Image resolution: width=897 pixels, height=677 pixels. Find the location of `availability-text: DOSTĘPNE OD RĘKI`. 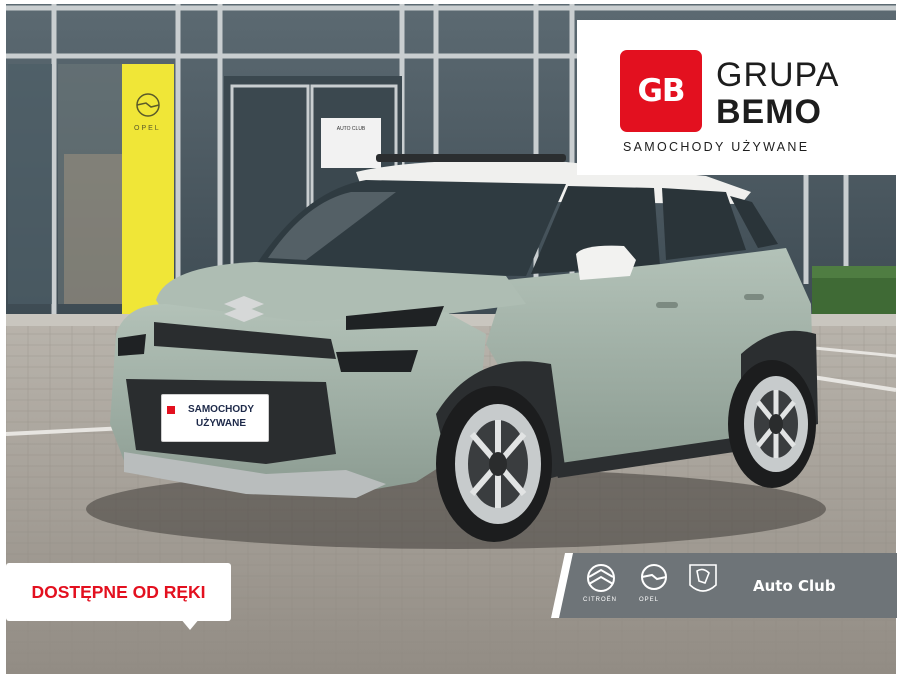

availability-text: DOSTĘPNE OD RĘKI is located at coordinates (118, 592).